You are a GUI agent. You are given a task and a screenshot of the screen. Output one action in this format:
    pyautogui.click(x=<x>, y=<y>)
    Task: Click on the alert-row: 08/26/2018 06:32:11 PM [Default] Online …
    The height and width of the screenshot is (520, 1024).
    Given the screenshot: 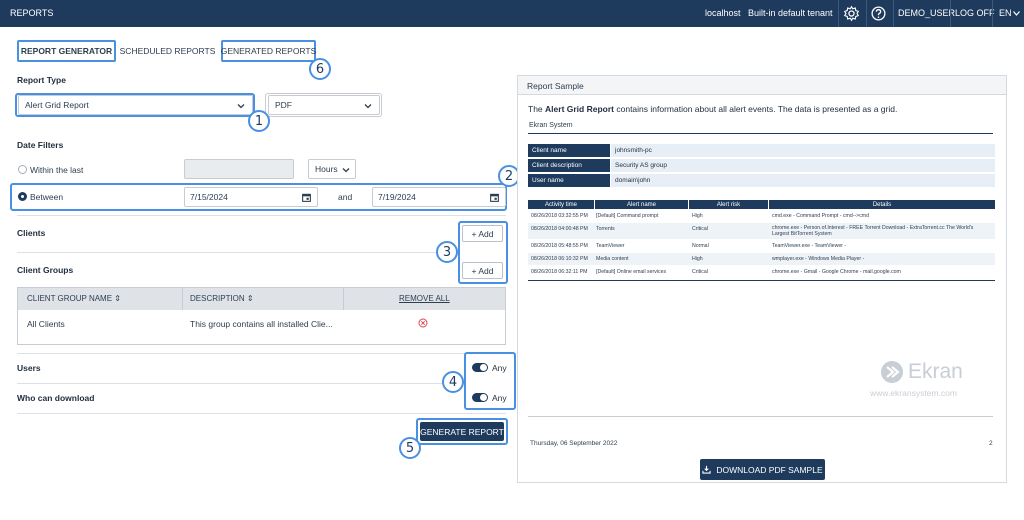 What is the action you would take?
    pyautogui.click(x=716, y=272)
    